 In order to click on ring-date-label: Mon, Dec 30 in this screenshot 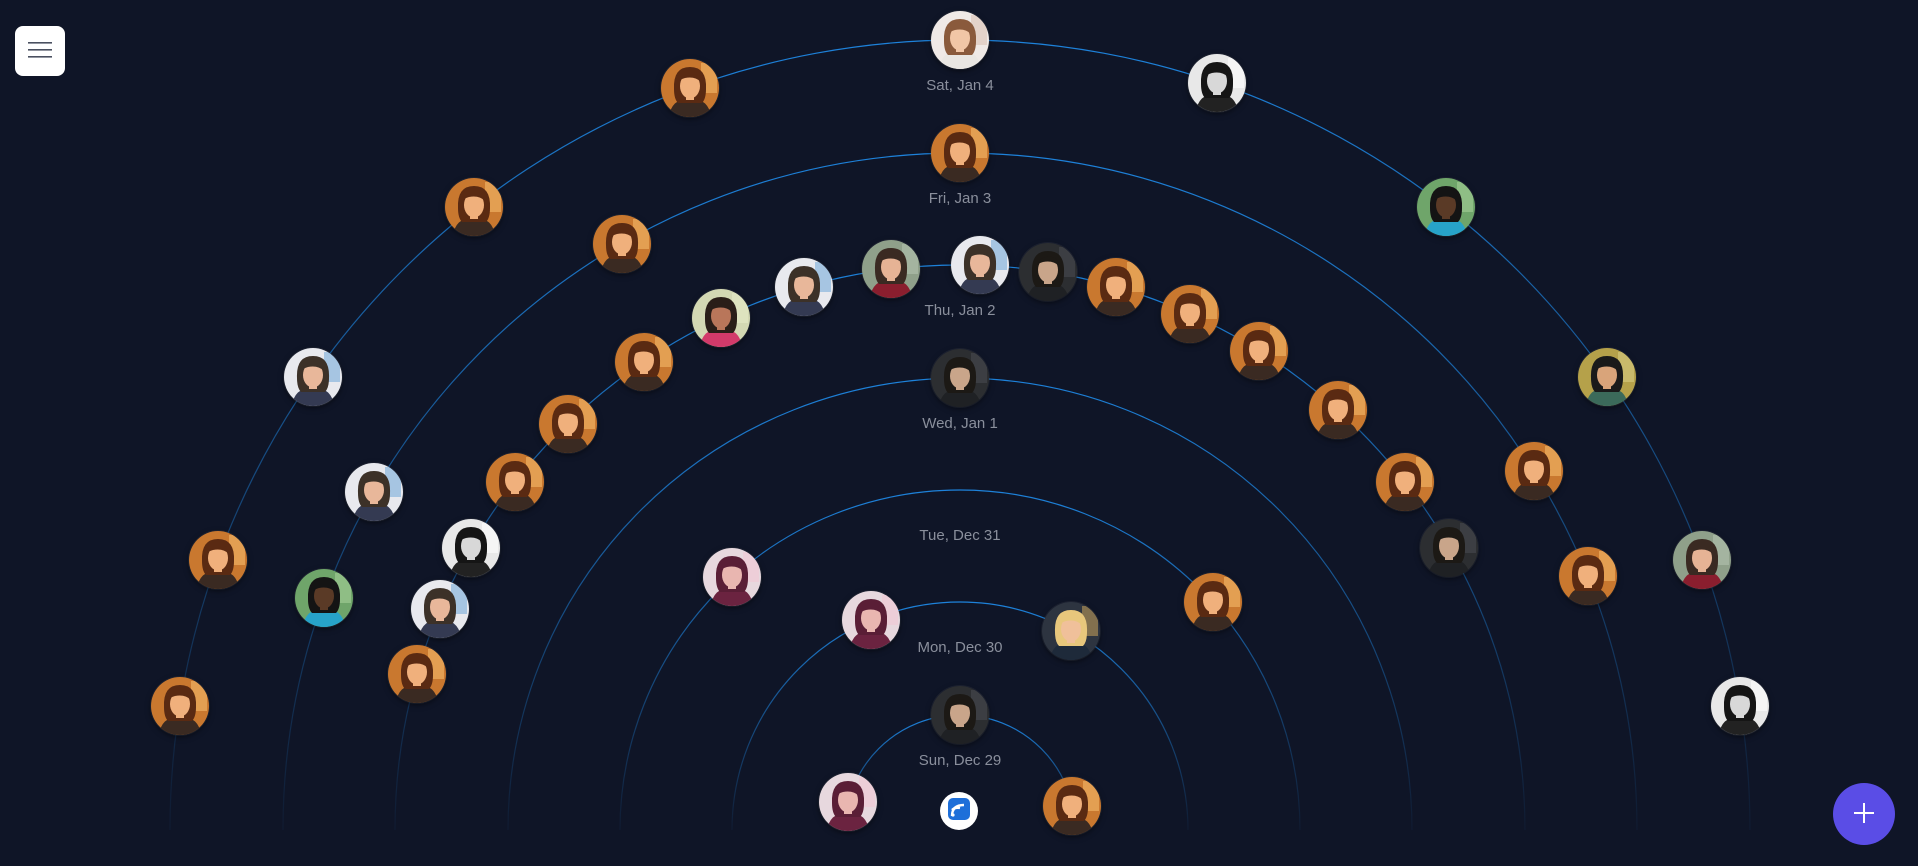, I will do `click(959, 647)`.